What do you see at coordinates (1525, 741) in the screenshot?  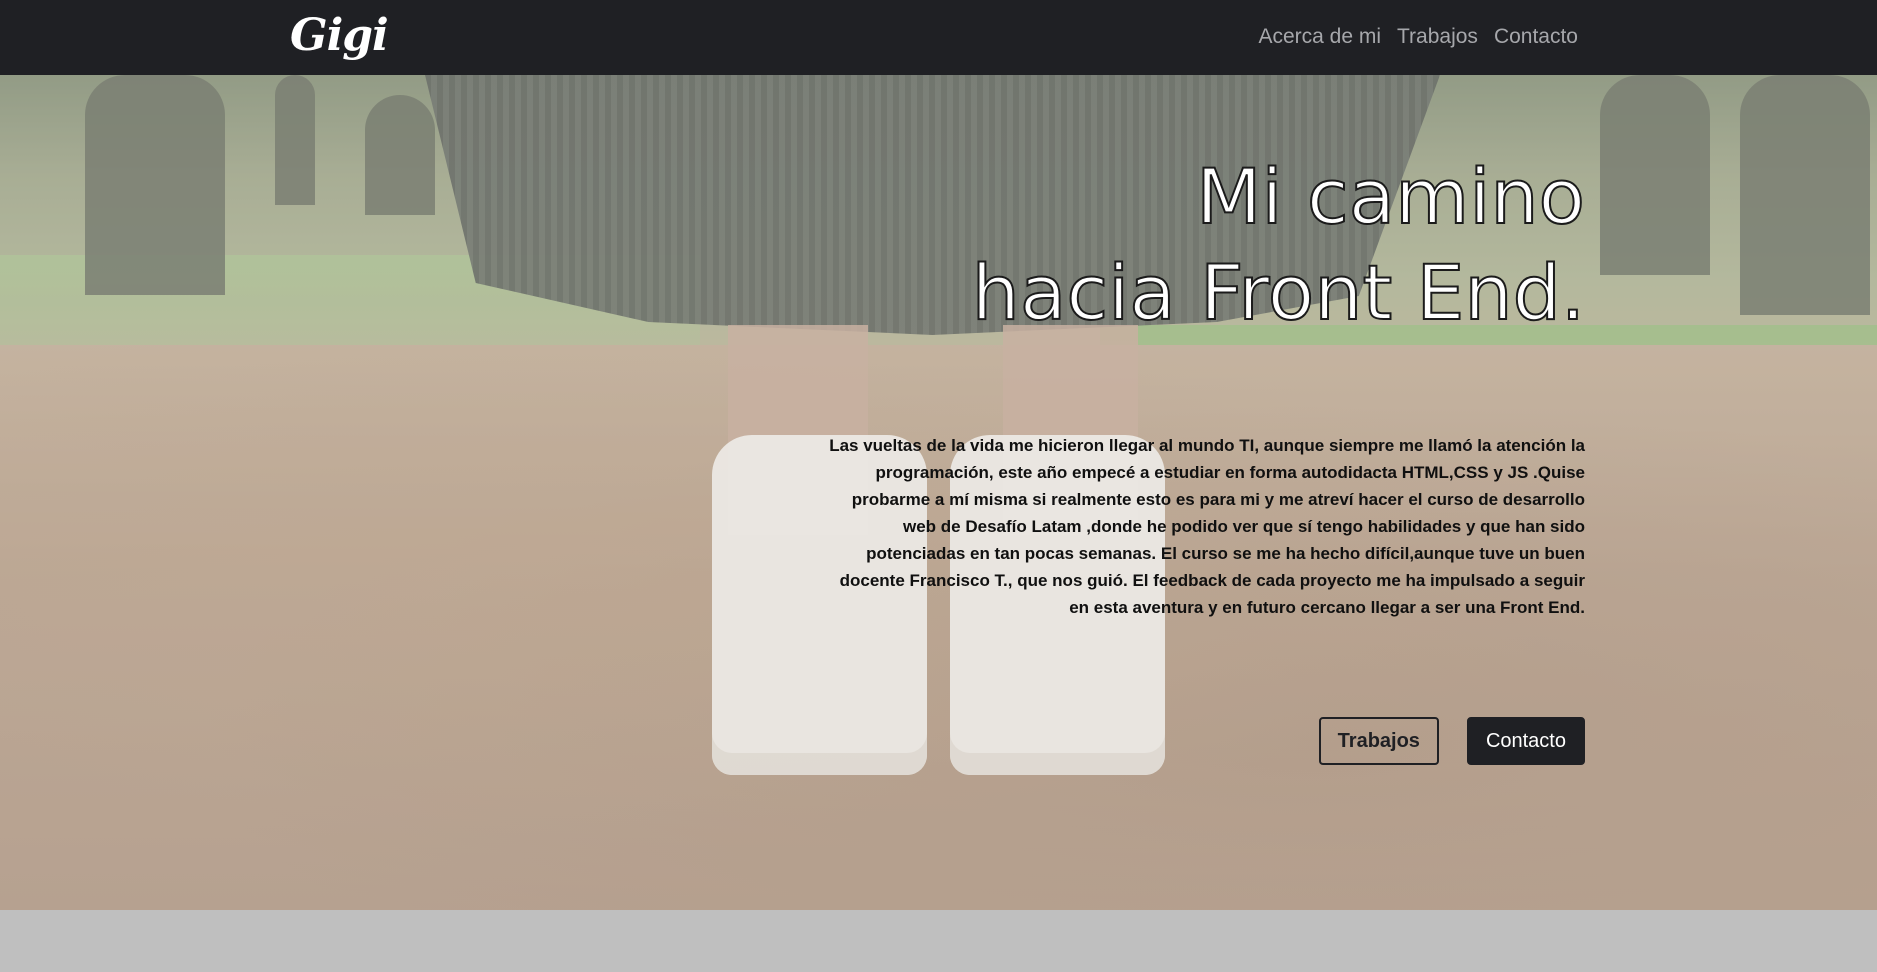 I see `contact-button: Contacto` at bounding box center [1525, 741].